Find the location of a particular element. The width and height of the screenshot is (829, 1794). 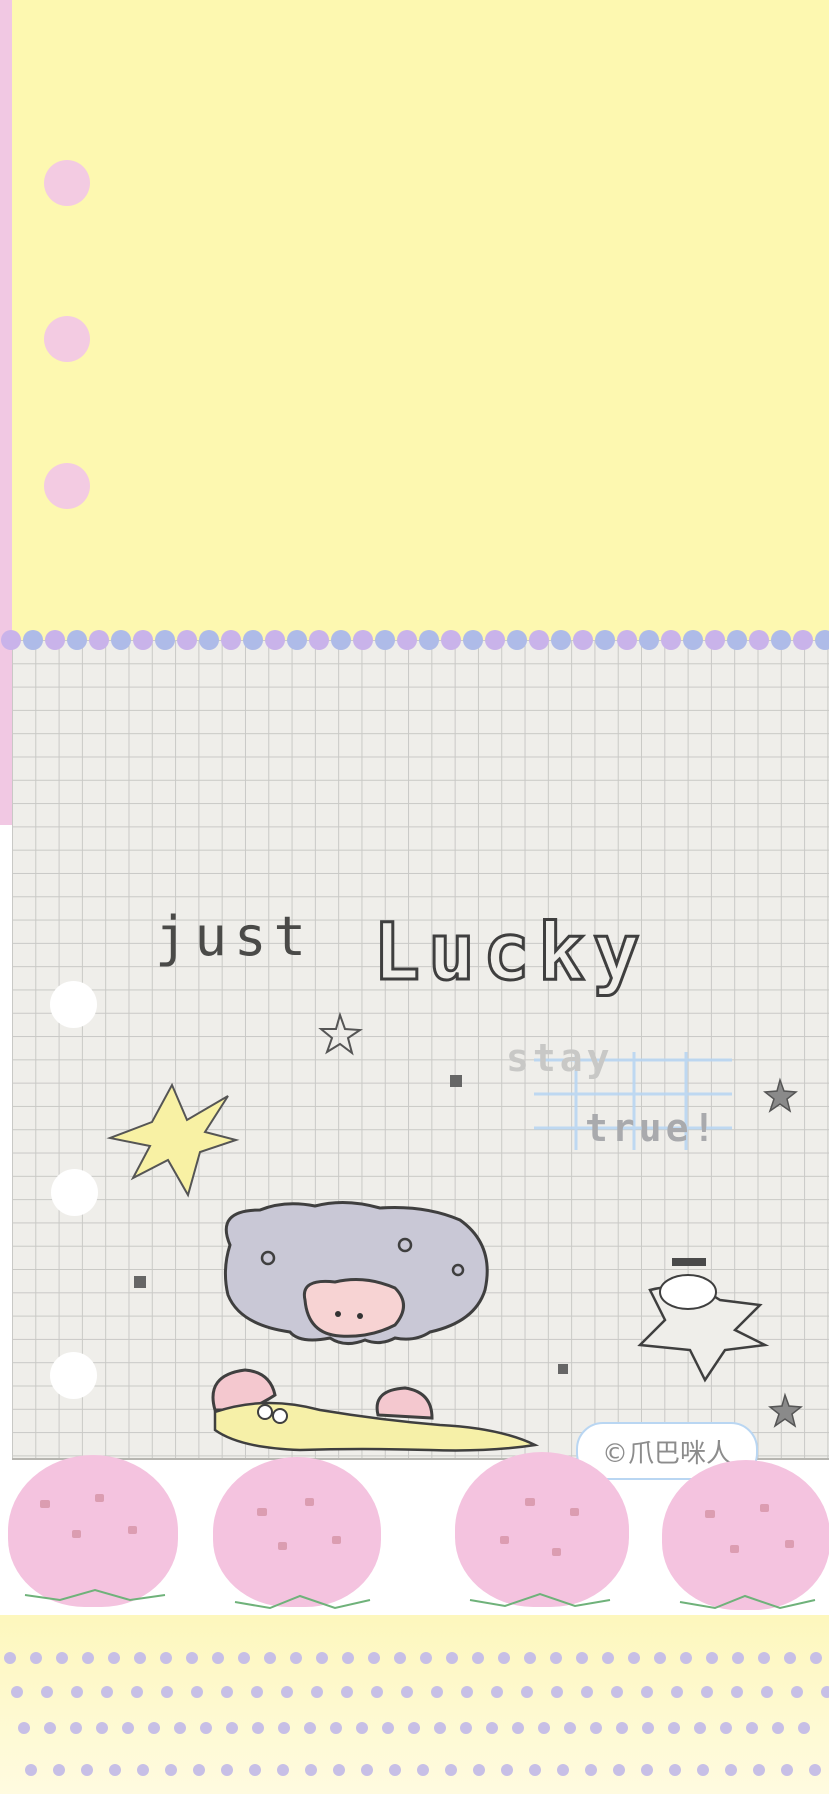

dot-mark is located at coordinates (563, 1369).